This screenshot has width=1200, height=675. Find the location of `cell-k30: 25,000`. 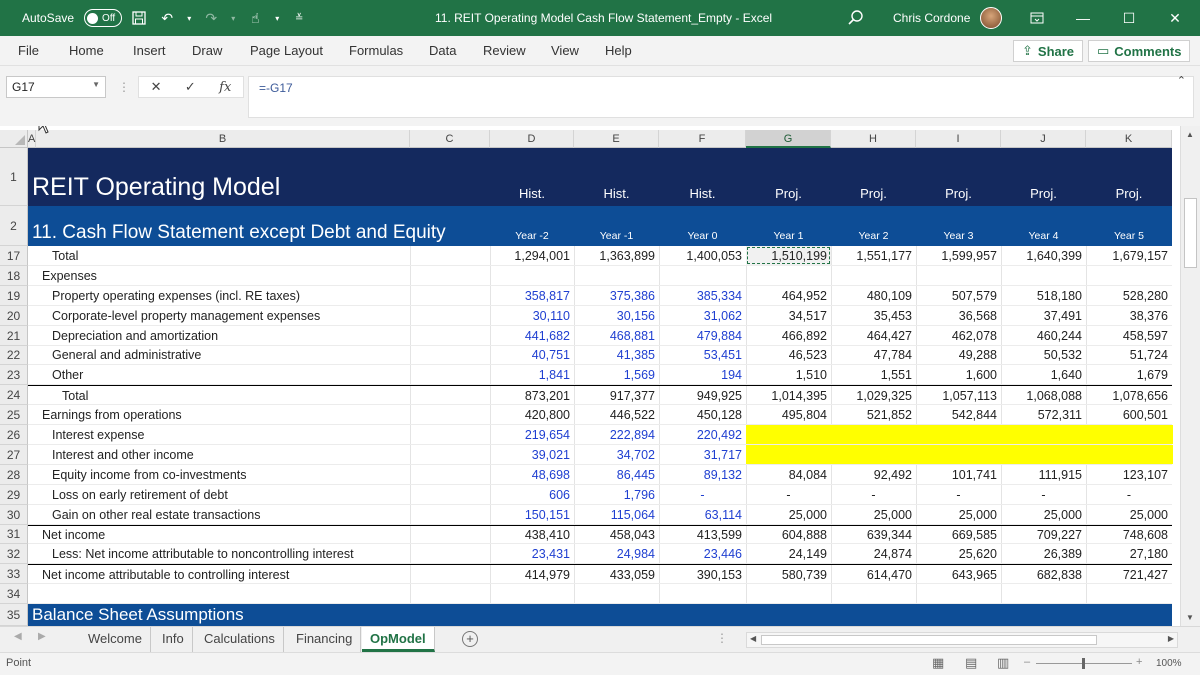

cell-k30: 25,000 is located at coordinates (1129, 514).